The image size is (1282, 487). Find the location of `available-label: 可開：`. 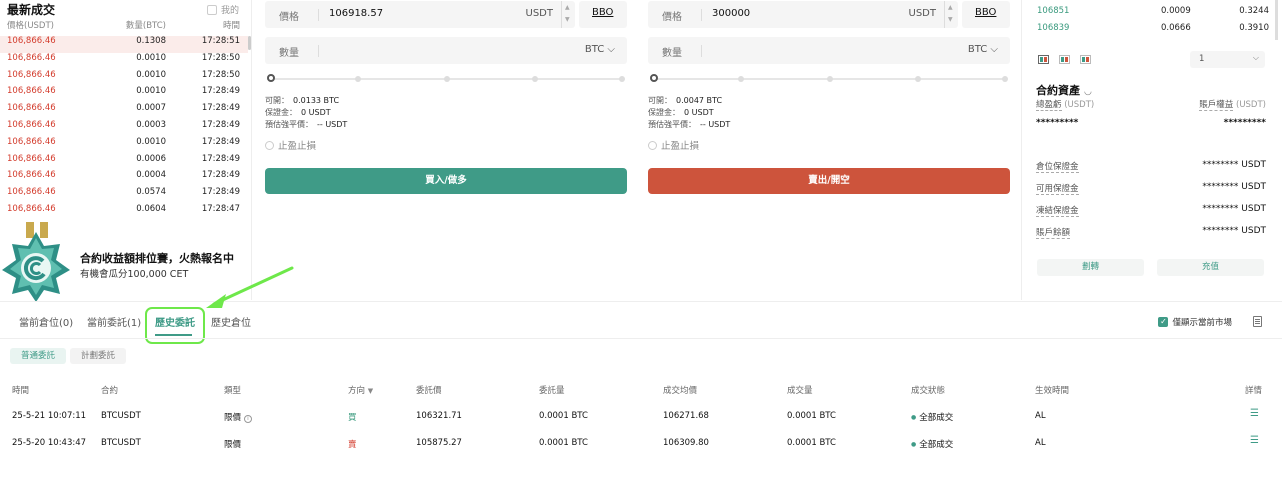

available-label: 可開： is located at coordinates (660, 100).